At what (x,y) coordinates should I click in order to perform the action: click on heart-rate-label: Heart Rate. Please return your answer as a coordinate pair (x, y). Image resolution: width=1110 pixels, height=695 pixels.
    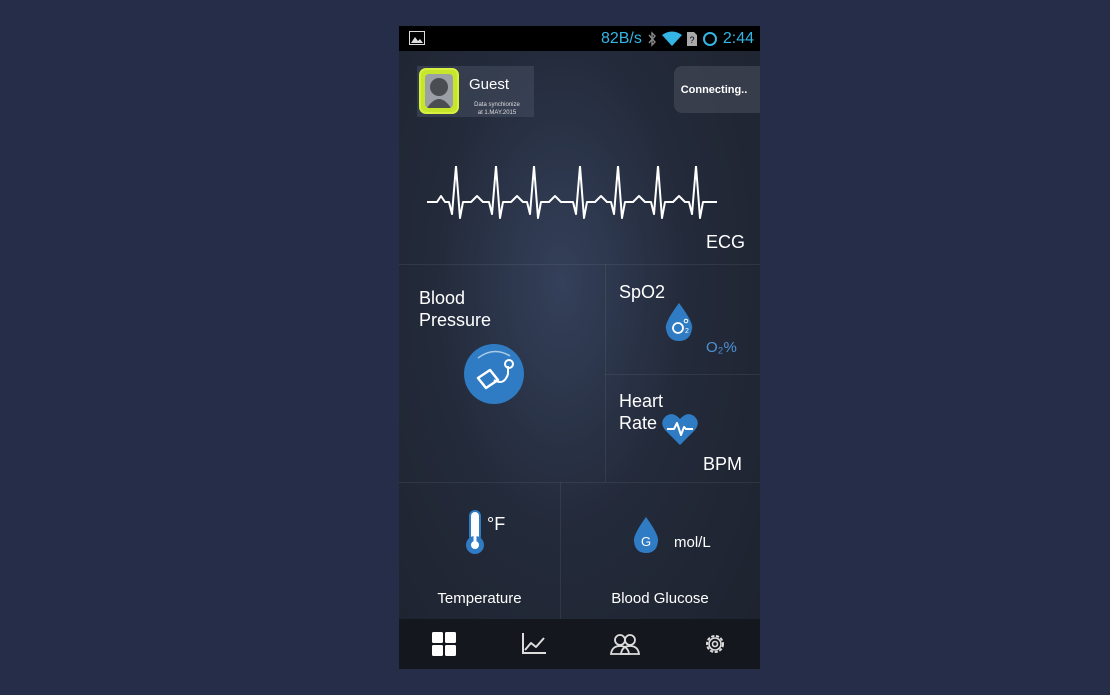
    Looking at the image, I should click on (641, 412).